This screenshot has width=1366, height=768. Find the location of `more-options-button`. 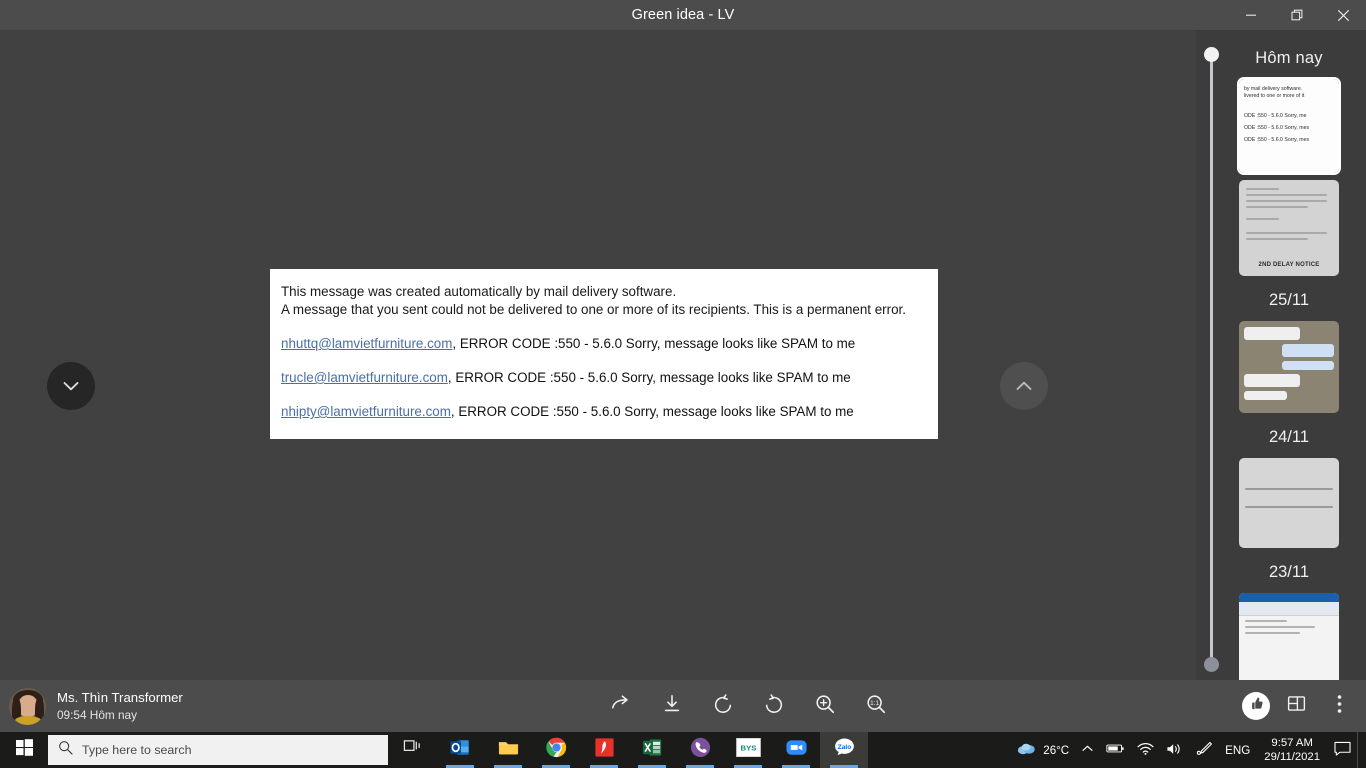

more-options-button is located at coordinates (1339, 706).